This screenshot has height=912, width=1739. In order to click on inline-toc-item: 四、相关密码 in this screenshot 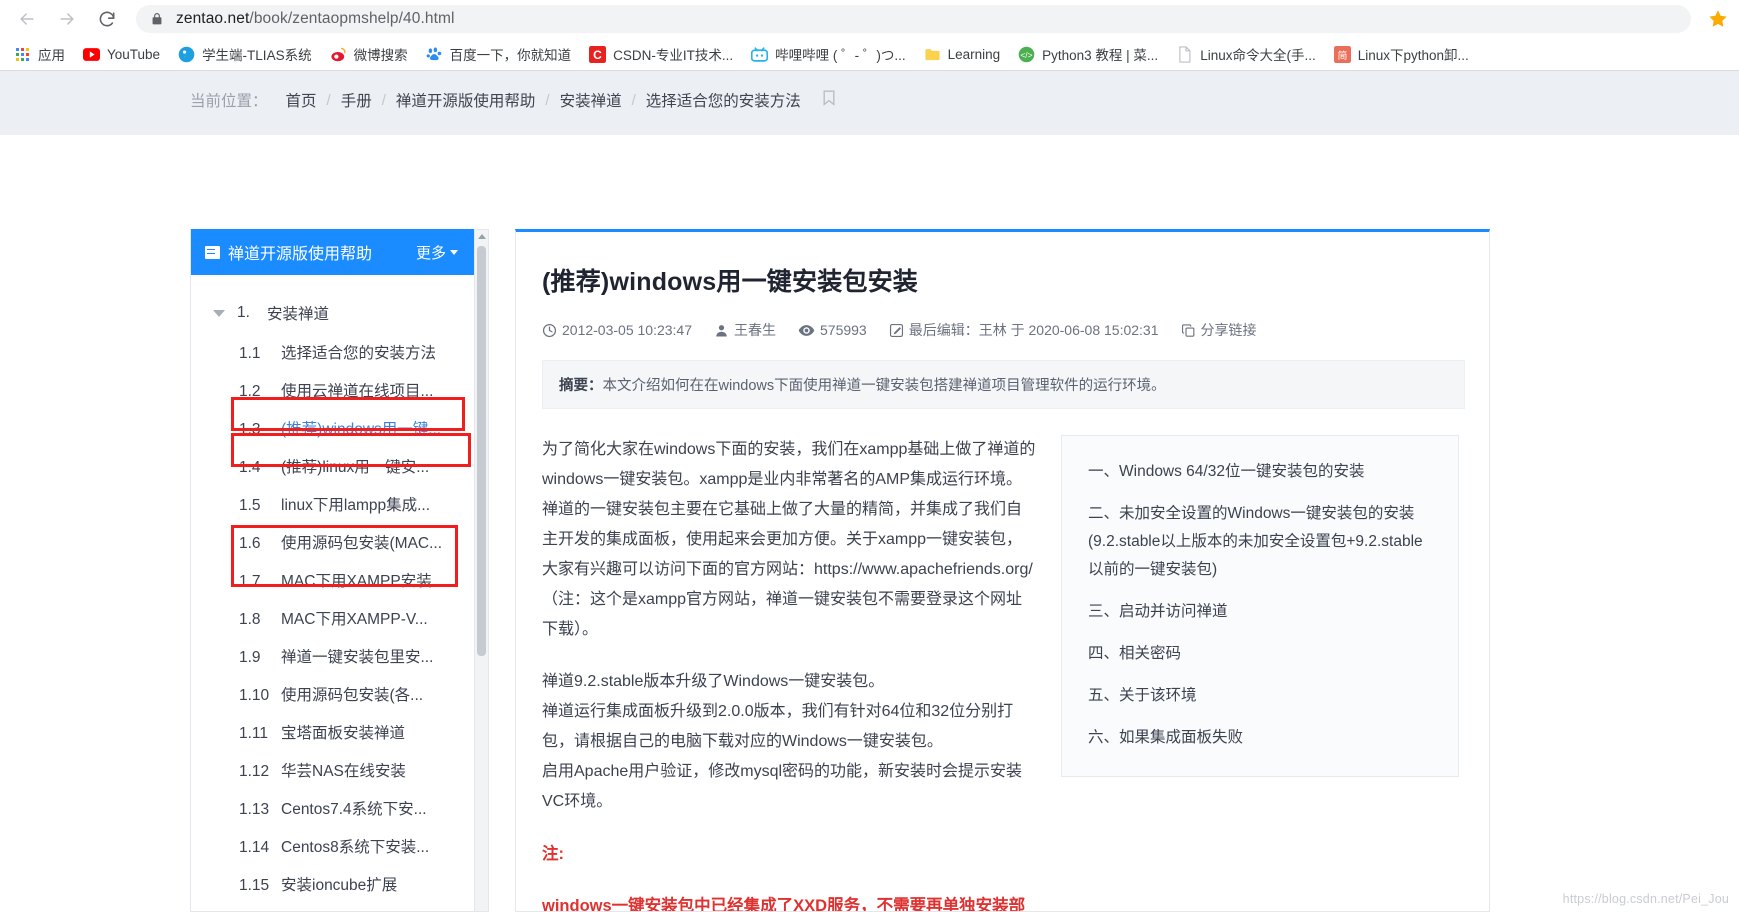, I will do `click(1260, 654)`.